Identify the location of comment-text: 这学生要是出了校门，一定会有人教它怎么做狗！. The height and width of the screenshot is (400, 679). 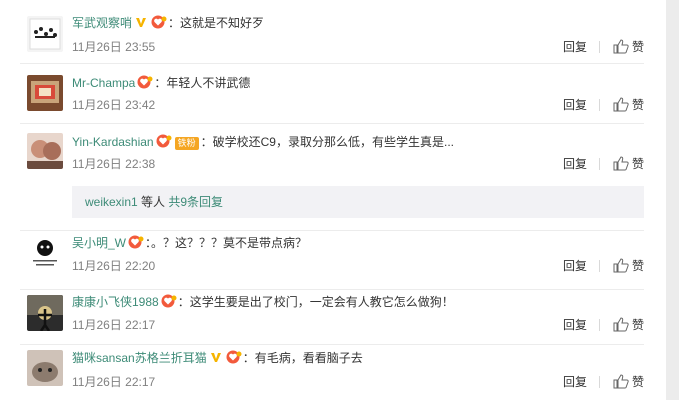
(321, 302).